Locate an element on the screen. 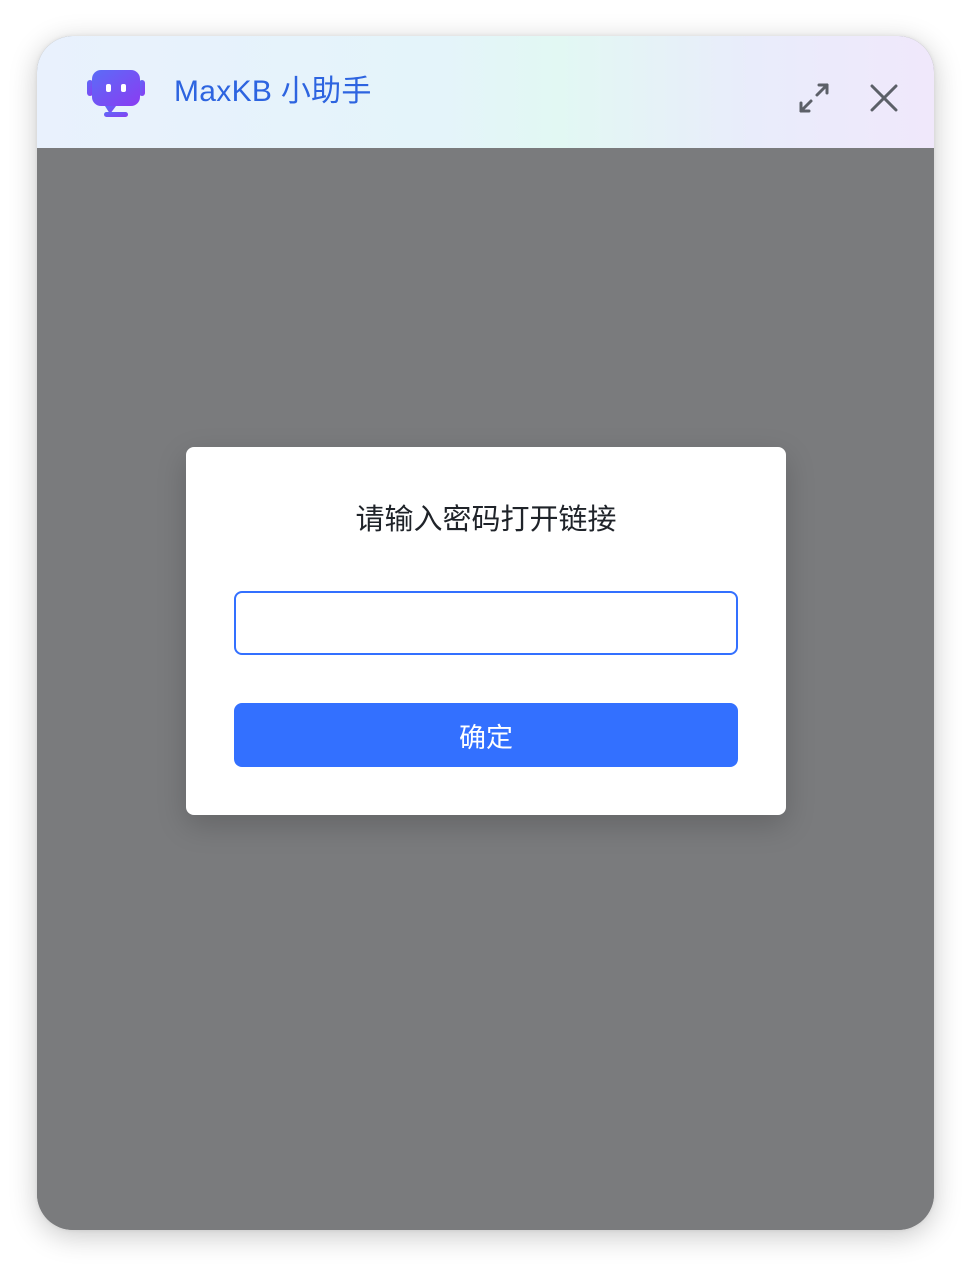  confirm-button: 确定 is located at coordinates (486, 735).